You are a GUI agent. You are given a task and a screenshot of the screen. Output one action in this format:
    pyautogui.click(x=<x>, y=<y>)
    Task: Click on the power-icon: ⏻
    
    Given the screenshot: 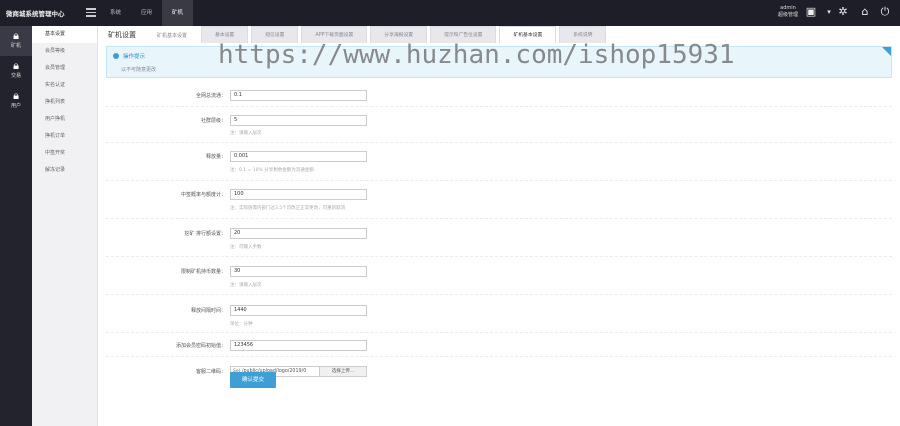 What is the action you would take?
    pyautogui.click(x=885, y=12)
    